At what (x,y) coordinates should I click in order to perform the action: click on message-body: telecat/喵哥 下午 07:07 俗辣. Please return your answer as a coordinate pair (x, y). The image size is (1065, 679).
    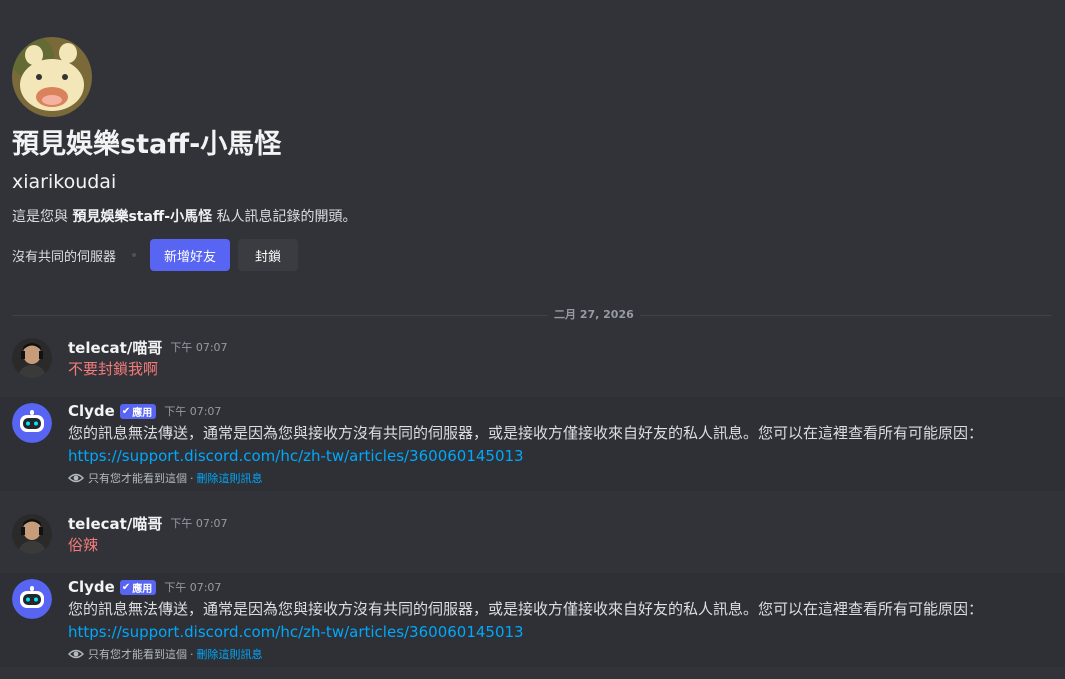
    Looking at the image, I should click on (560, 534).